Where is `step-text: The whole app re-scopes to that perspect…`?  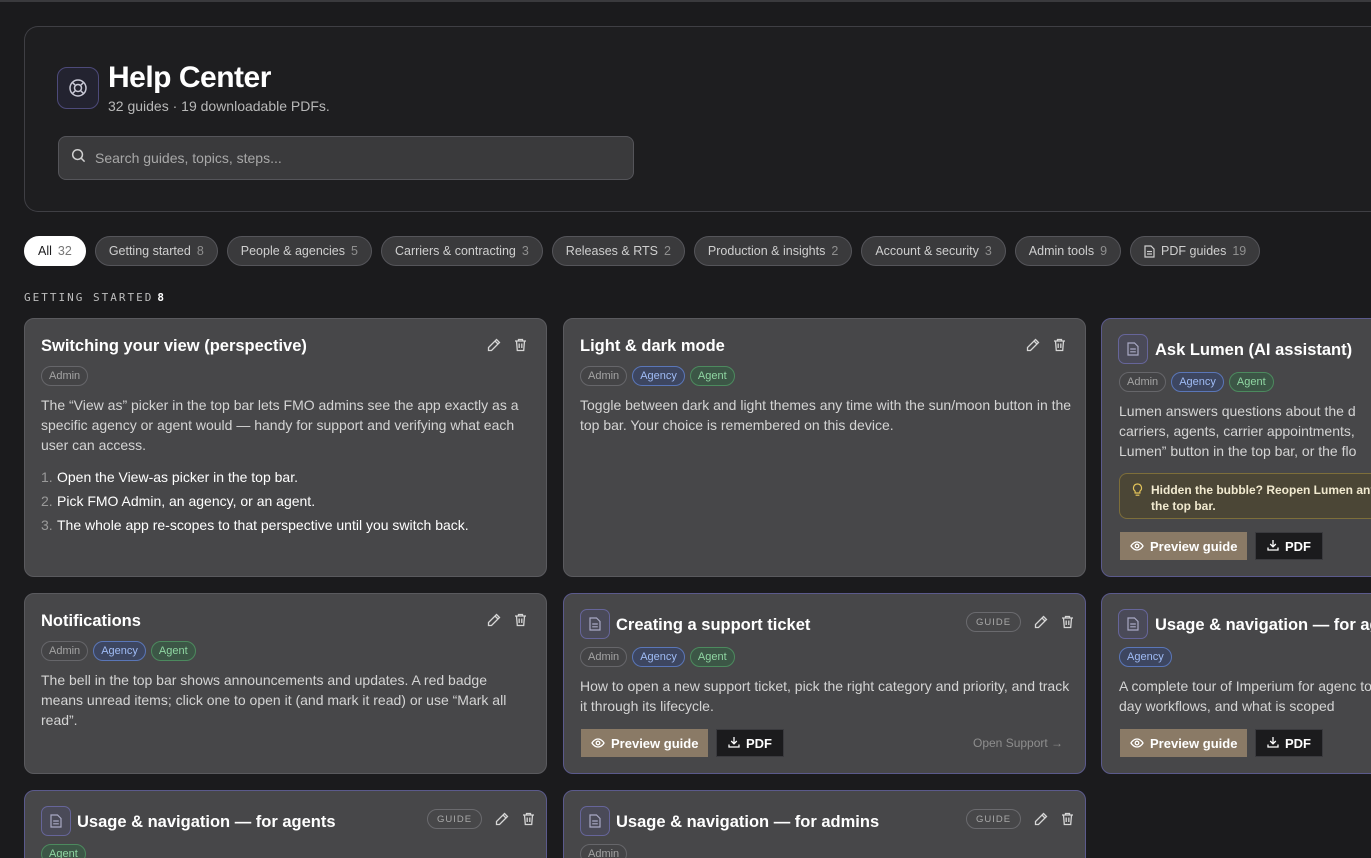 step-text: The whole app re-scopes to that perspect… is located at coordinates (263, 525).